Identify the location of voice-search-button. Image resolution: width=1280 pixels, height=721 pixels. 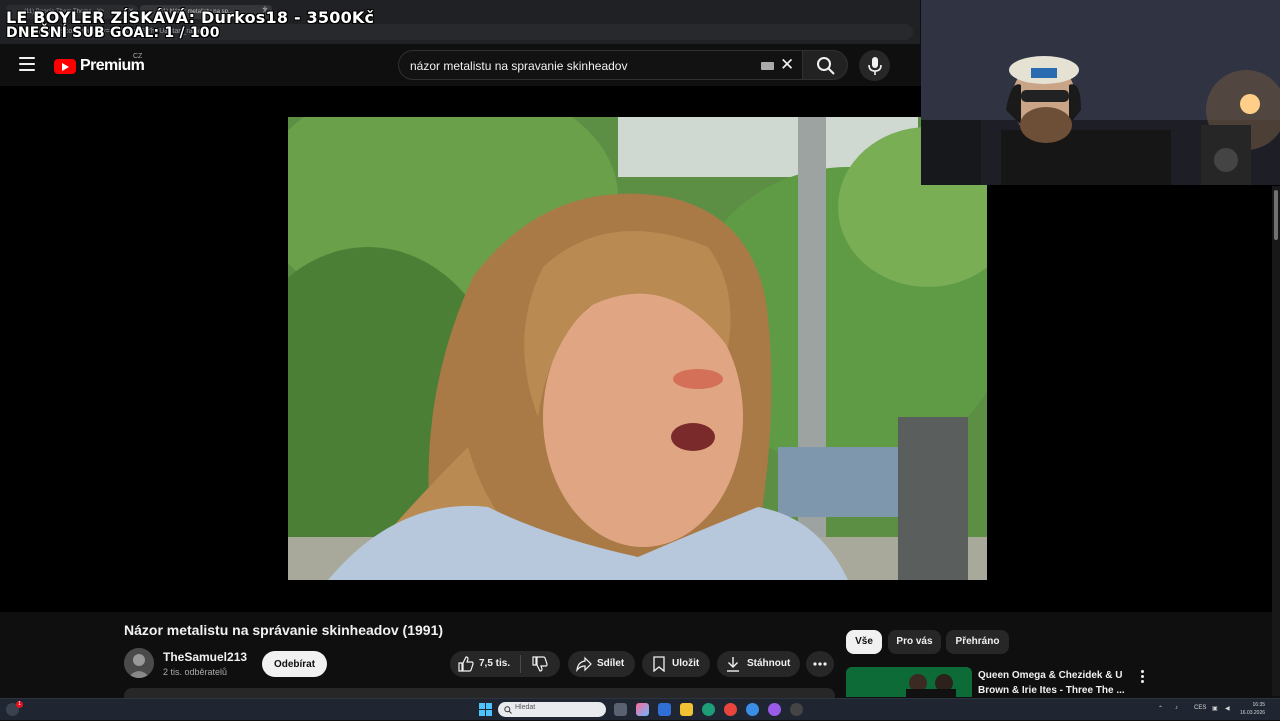
(874, 65).